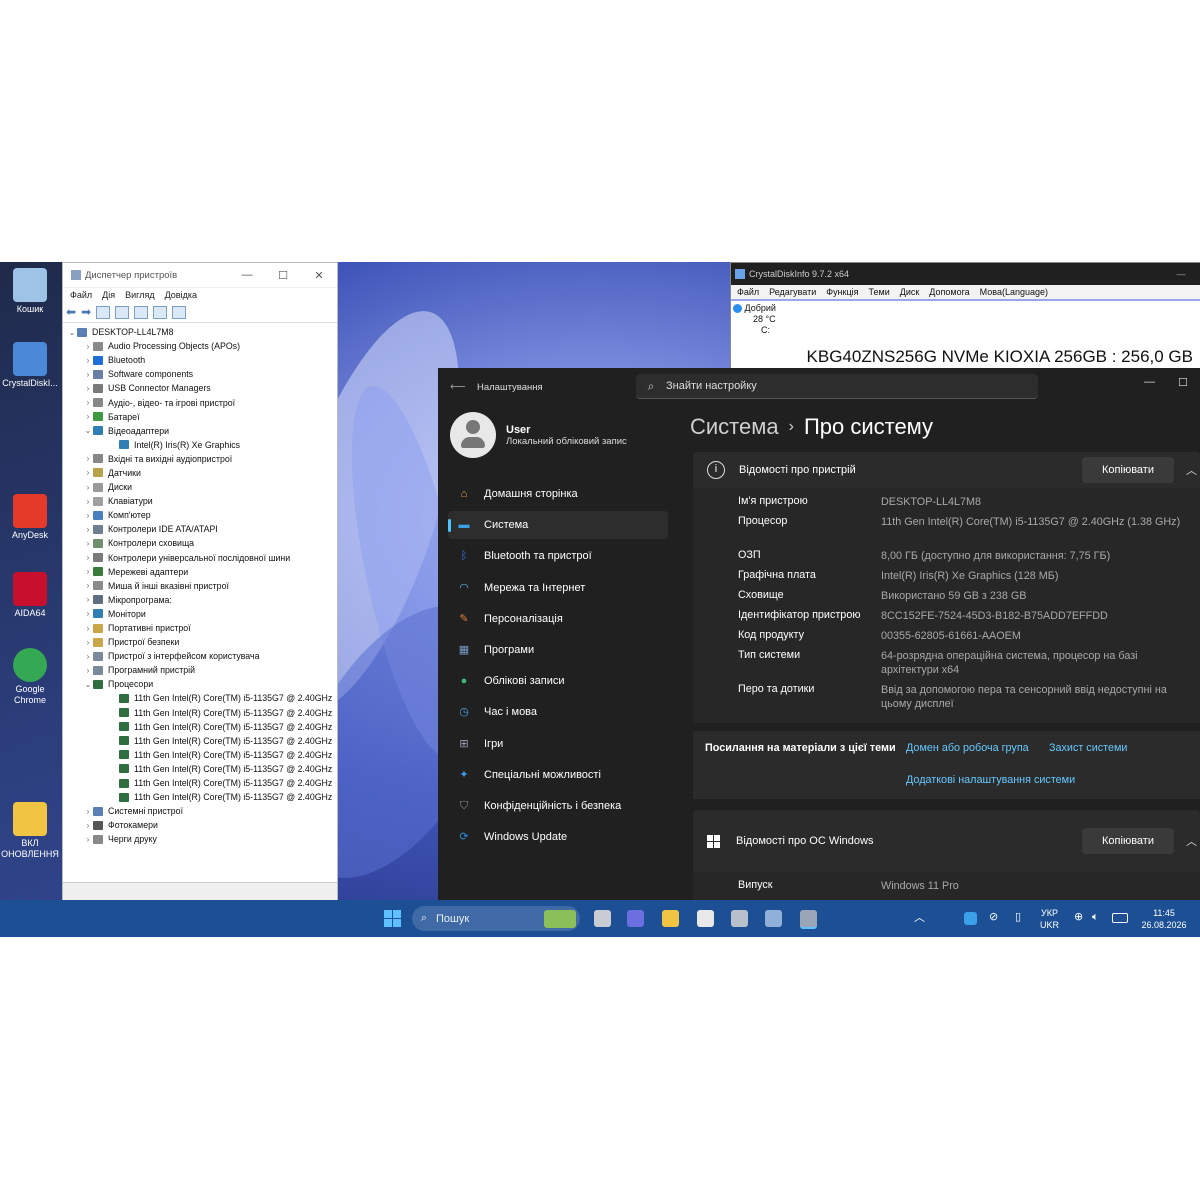  I want to click on nav-item: ◷ Час і мова, so click(558, 712).